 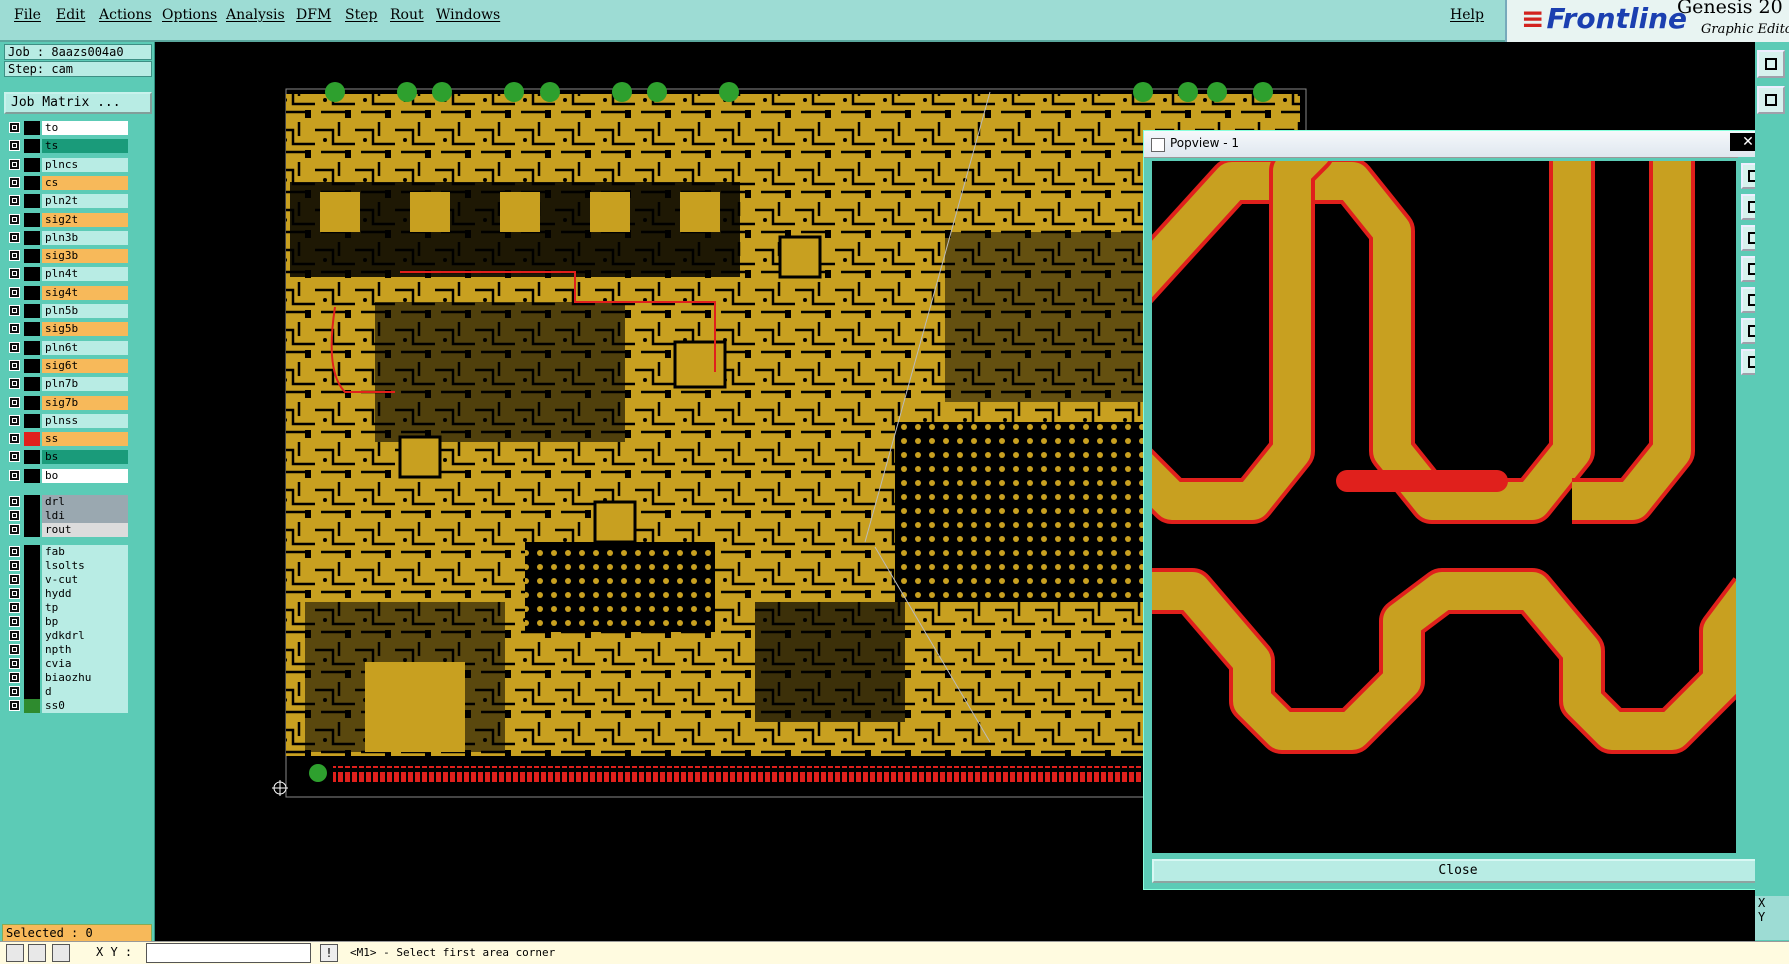 What do you see at coordinates (85, 475) in the screenshot?
I see `layer-name: bo` at bounding box center [85, 475].